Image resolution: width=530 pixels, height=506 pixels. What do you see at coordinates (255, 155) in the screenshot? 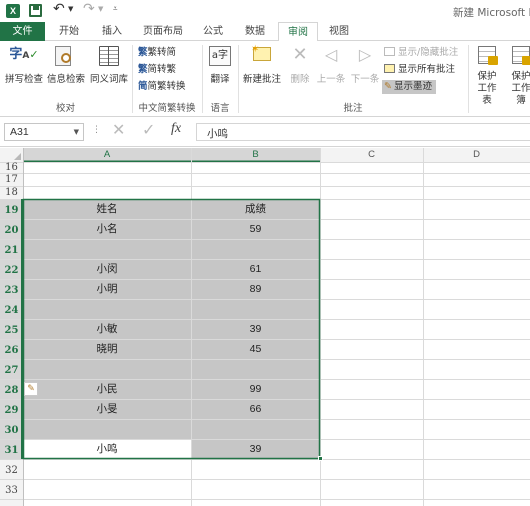
I see `column-header-b: B` at bounding box center [255, 155].